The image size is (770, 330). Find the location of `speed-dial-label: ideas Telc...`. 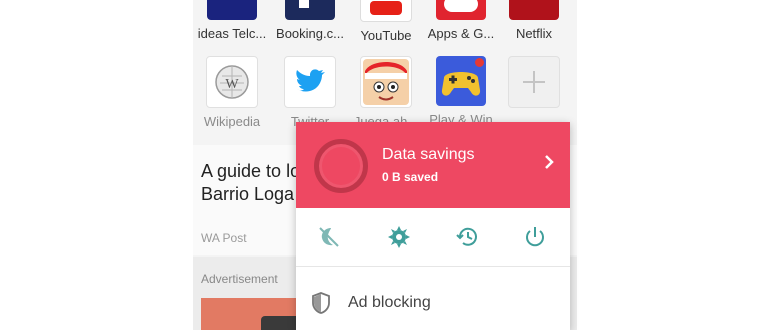

speed-dial-label: ideas Telc... is located at coordinates (232, 33).